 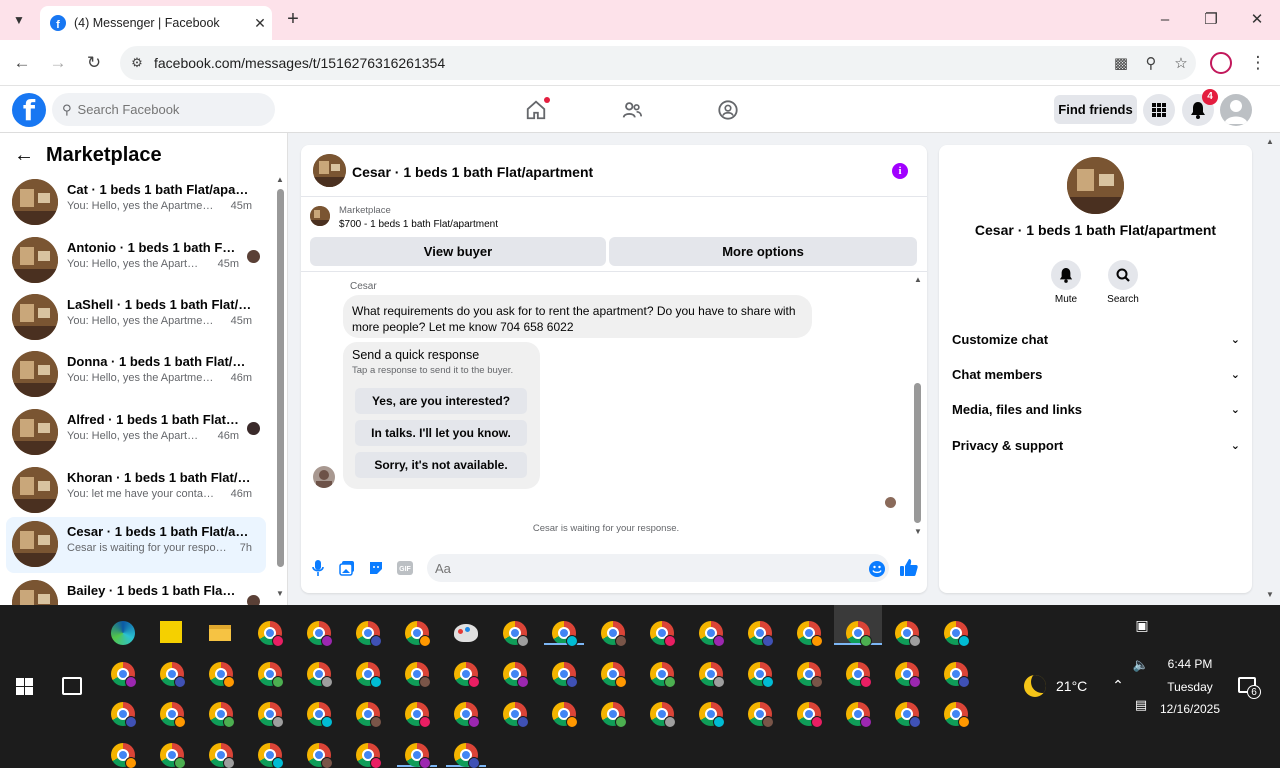 I want to click on customize-chat-section: Customize chat ⌄, so click(x=1096, y=339).